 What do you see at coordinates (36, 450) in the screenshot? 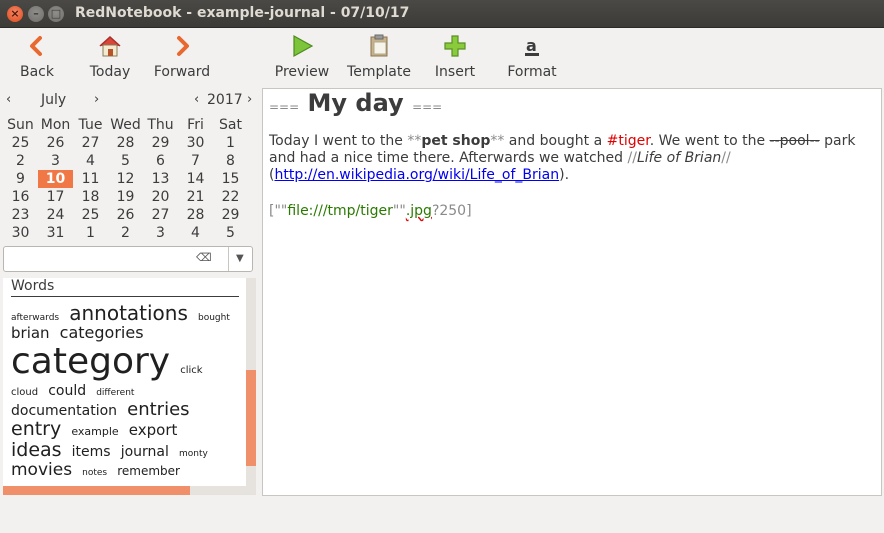
I see `cloud-word: ideas` at bounding box center [36, 450].